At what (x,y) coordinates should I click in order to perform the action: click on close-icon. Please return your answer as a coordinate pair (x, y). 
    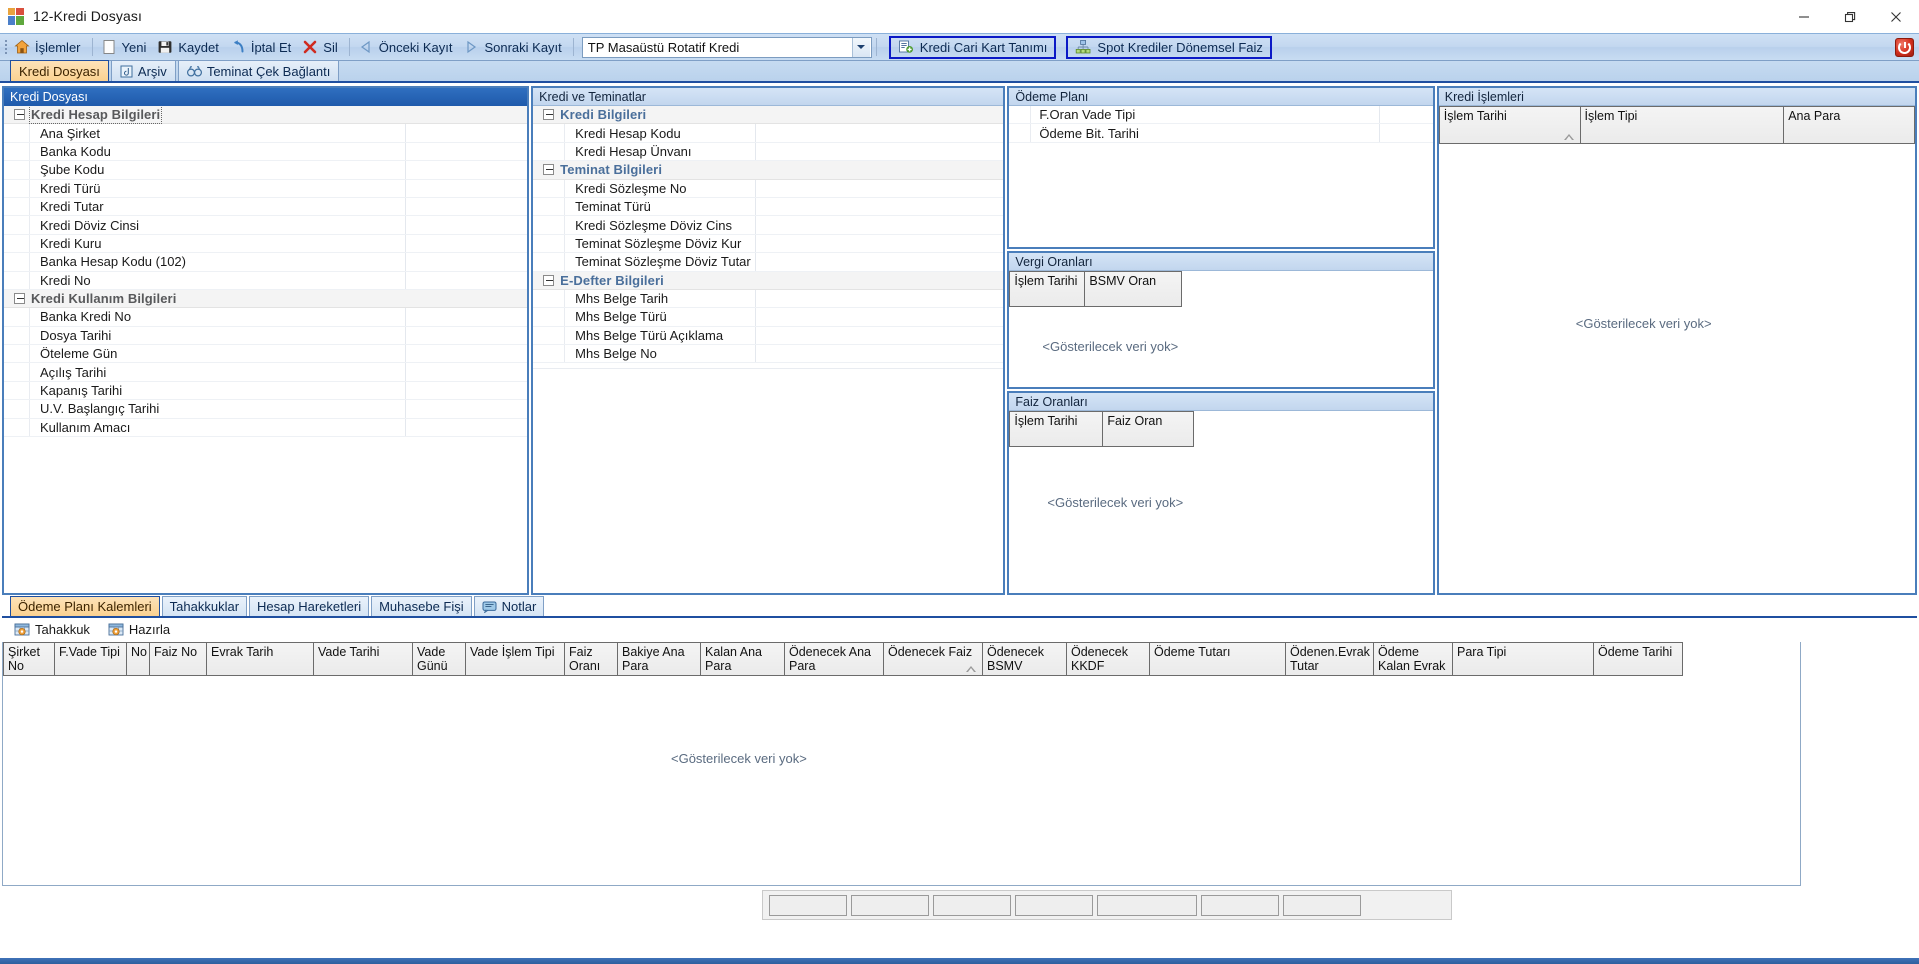
    Looking at the image, I should click on (1896, 16).